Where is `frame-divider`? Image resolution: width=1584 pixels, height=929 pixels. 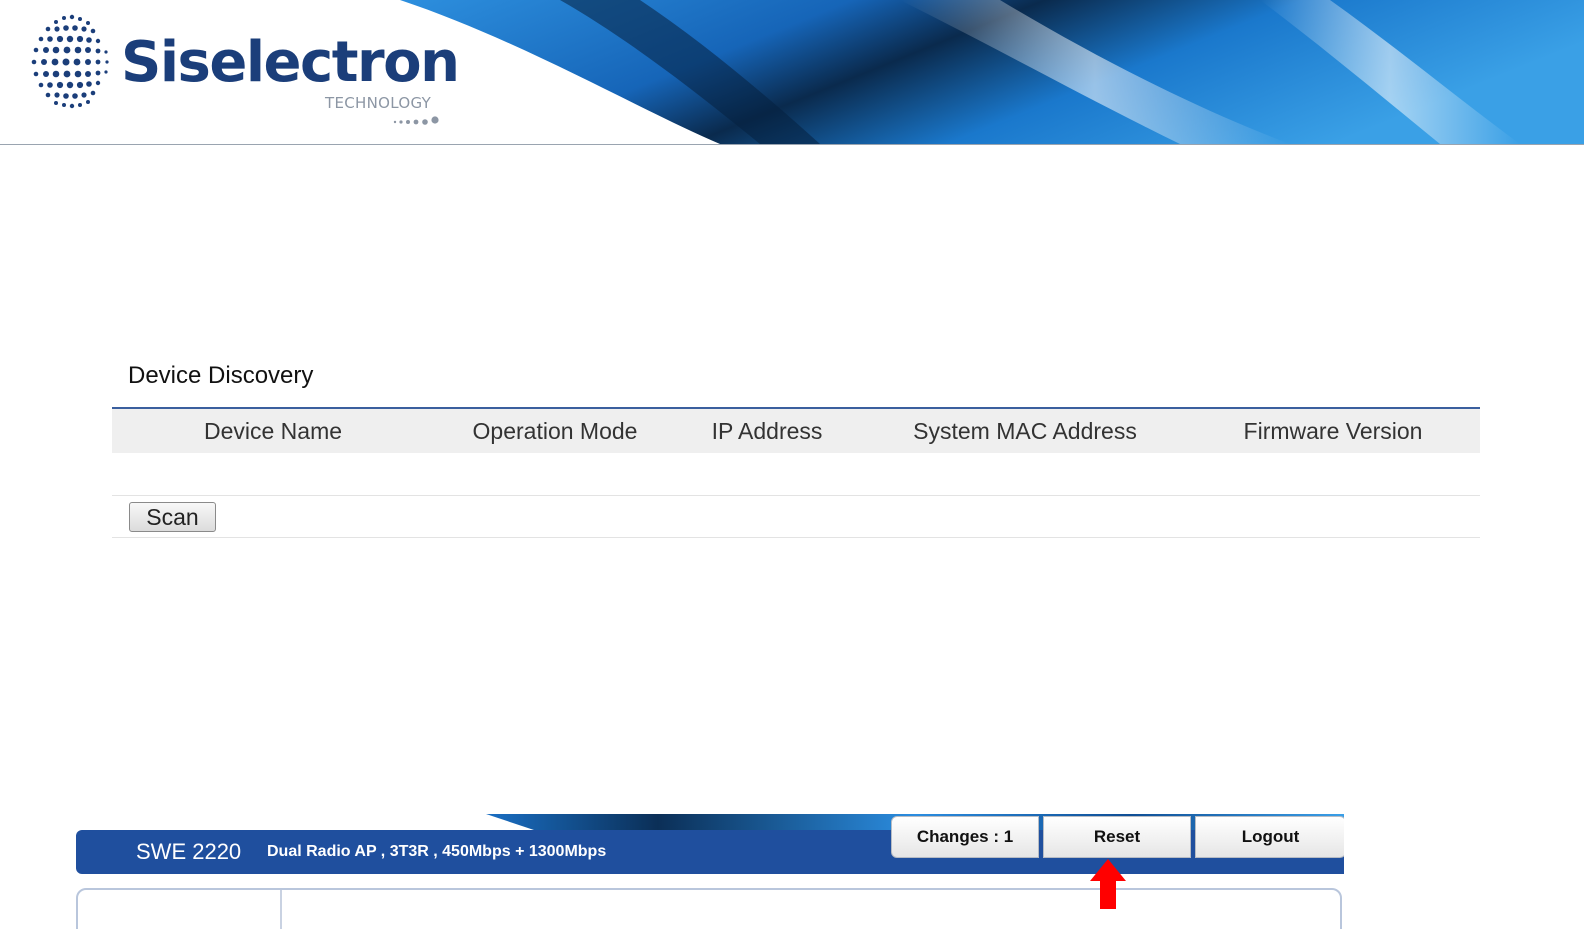
frame-divider is located at coordinates (281, 909).